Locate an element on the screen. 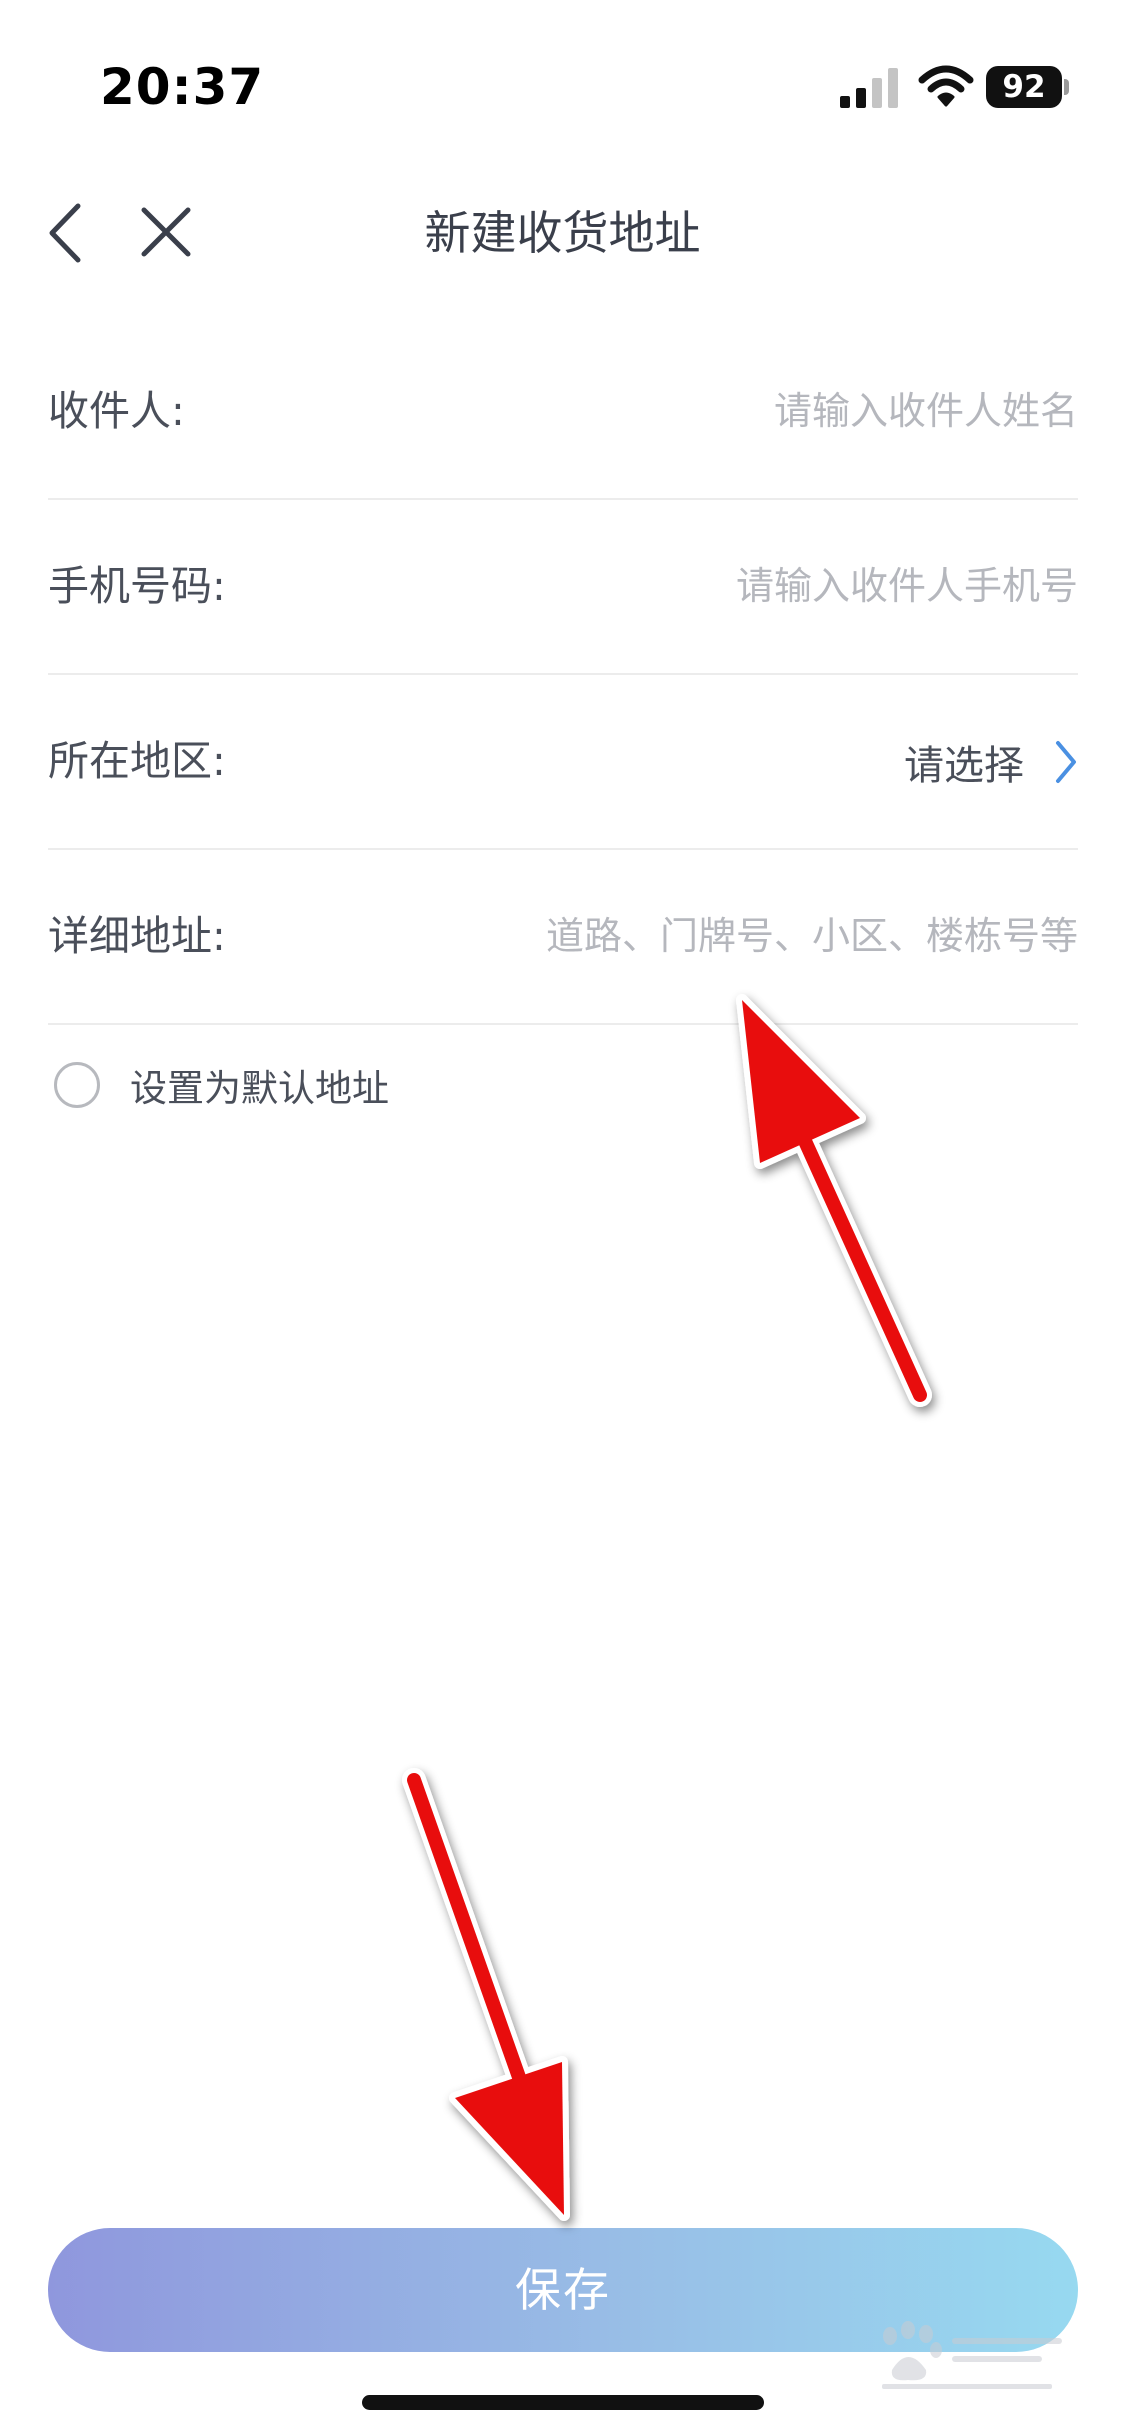 The image size is (1125, 2436). baidu-jingyan-watermark-logo is located at coordinates (972, 2355).